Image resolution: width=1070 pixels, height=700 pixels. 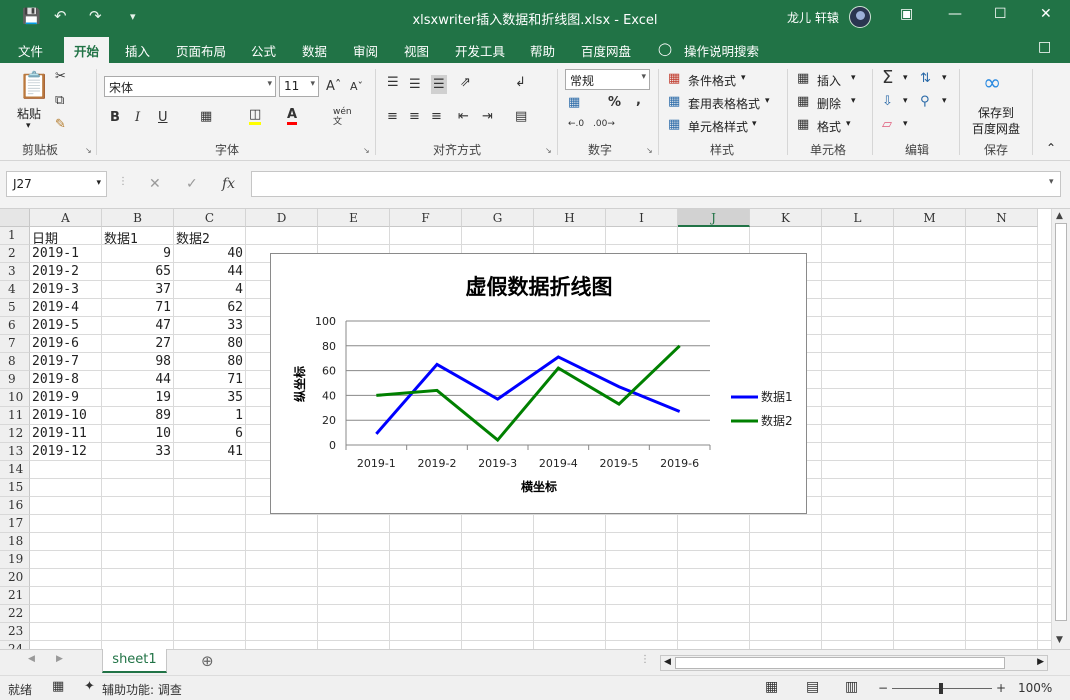 I want to click on column-header-L: L, so click(x=858, y=218).